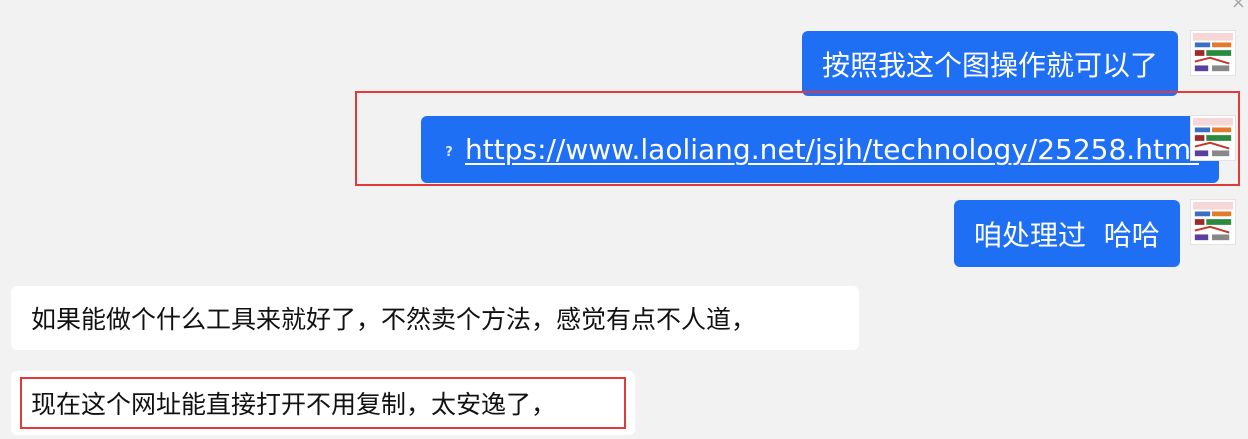 Image resolution: width=1248 pixels, height=439 pixels. I want to click on message-text: 咱处理过 哈哈, so click(1067, 235).